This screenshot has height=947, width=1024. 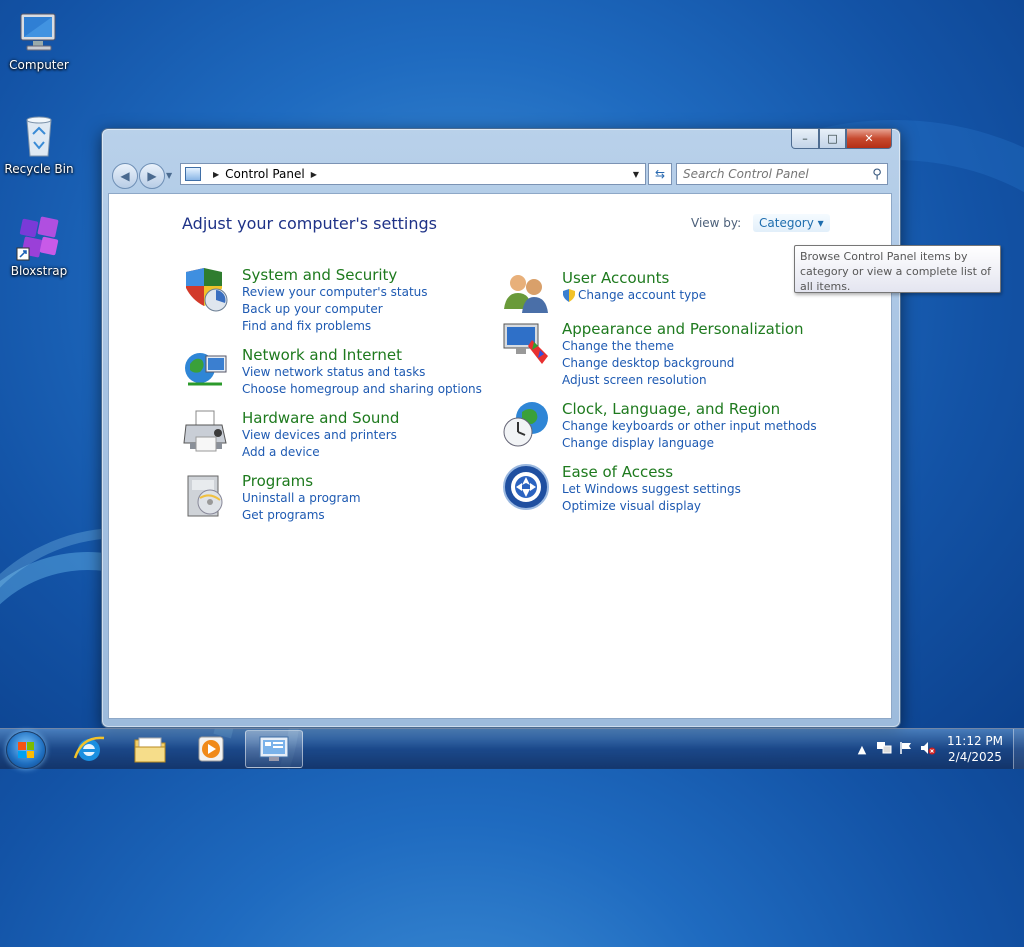 I want to click on back-arrow-icon: ◀, so click(x=125, y=176).